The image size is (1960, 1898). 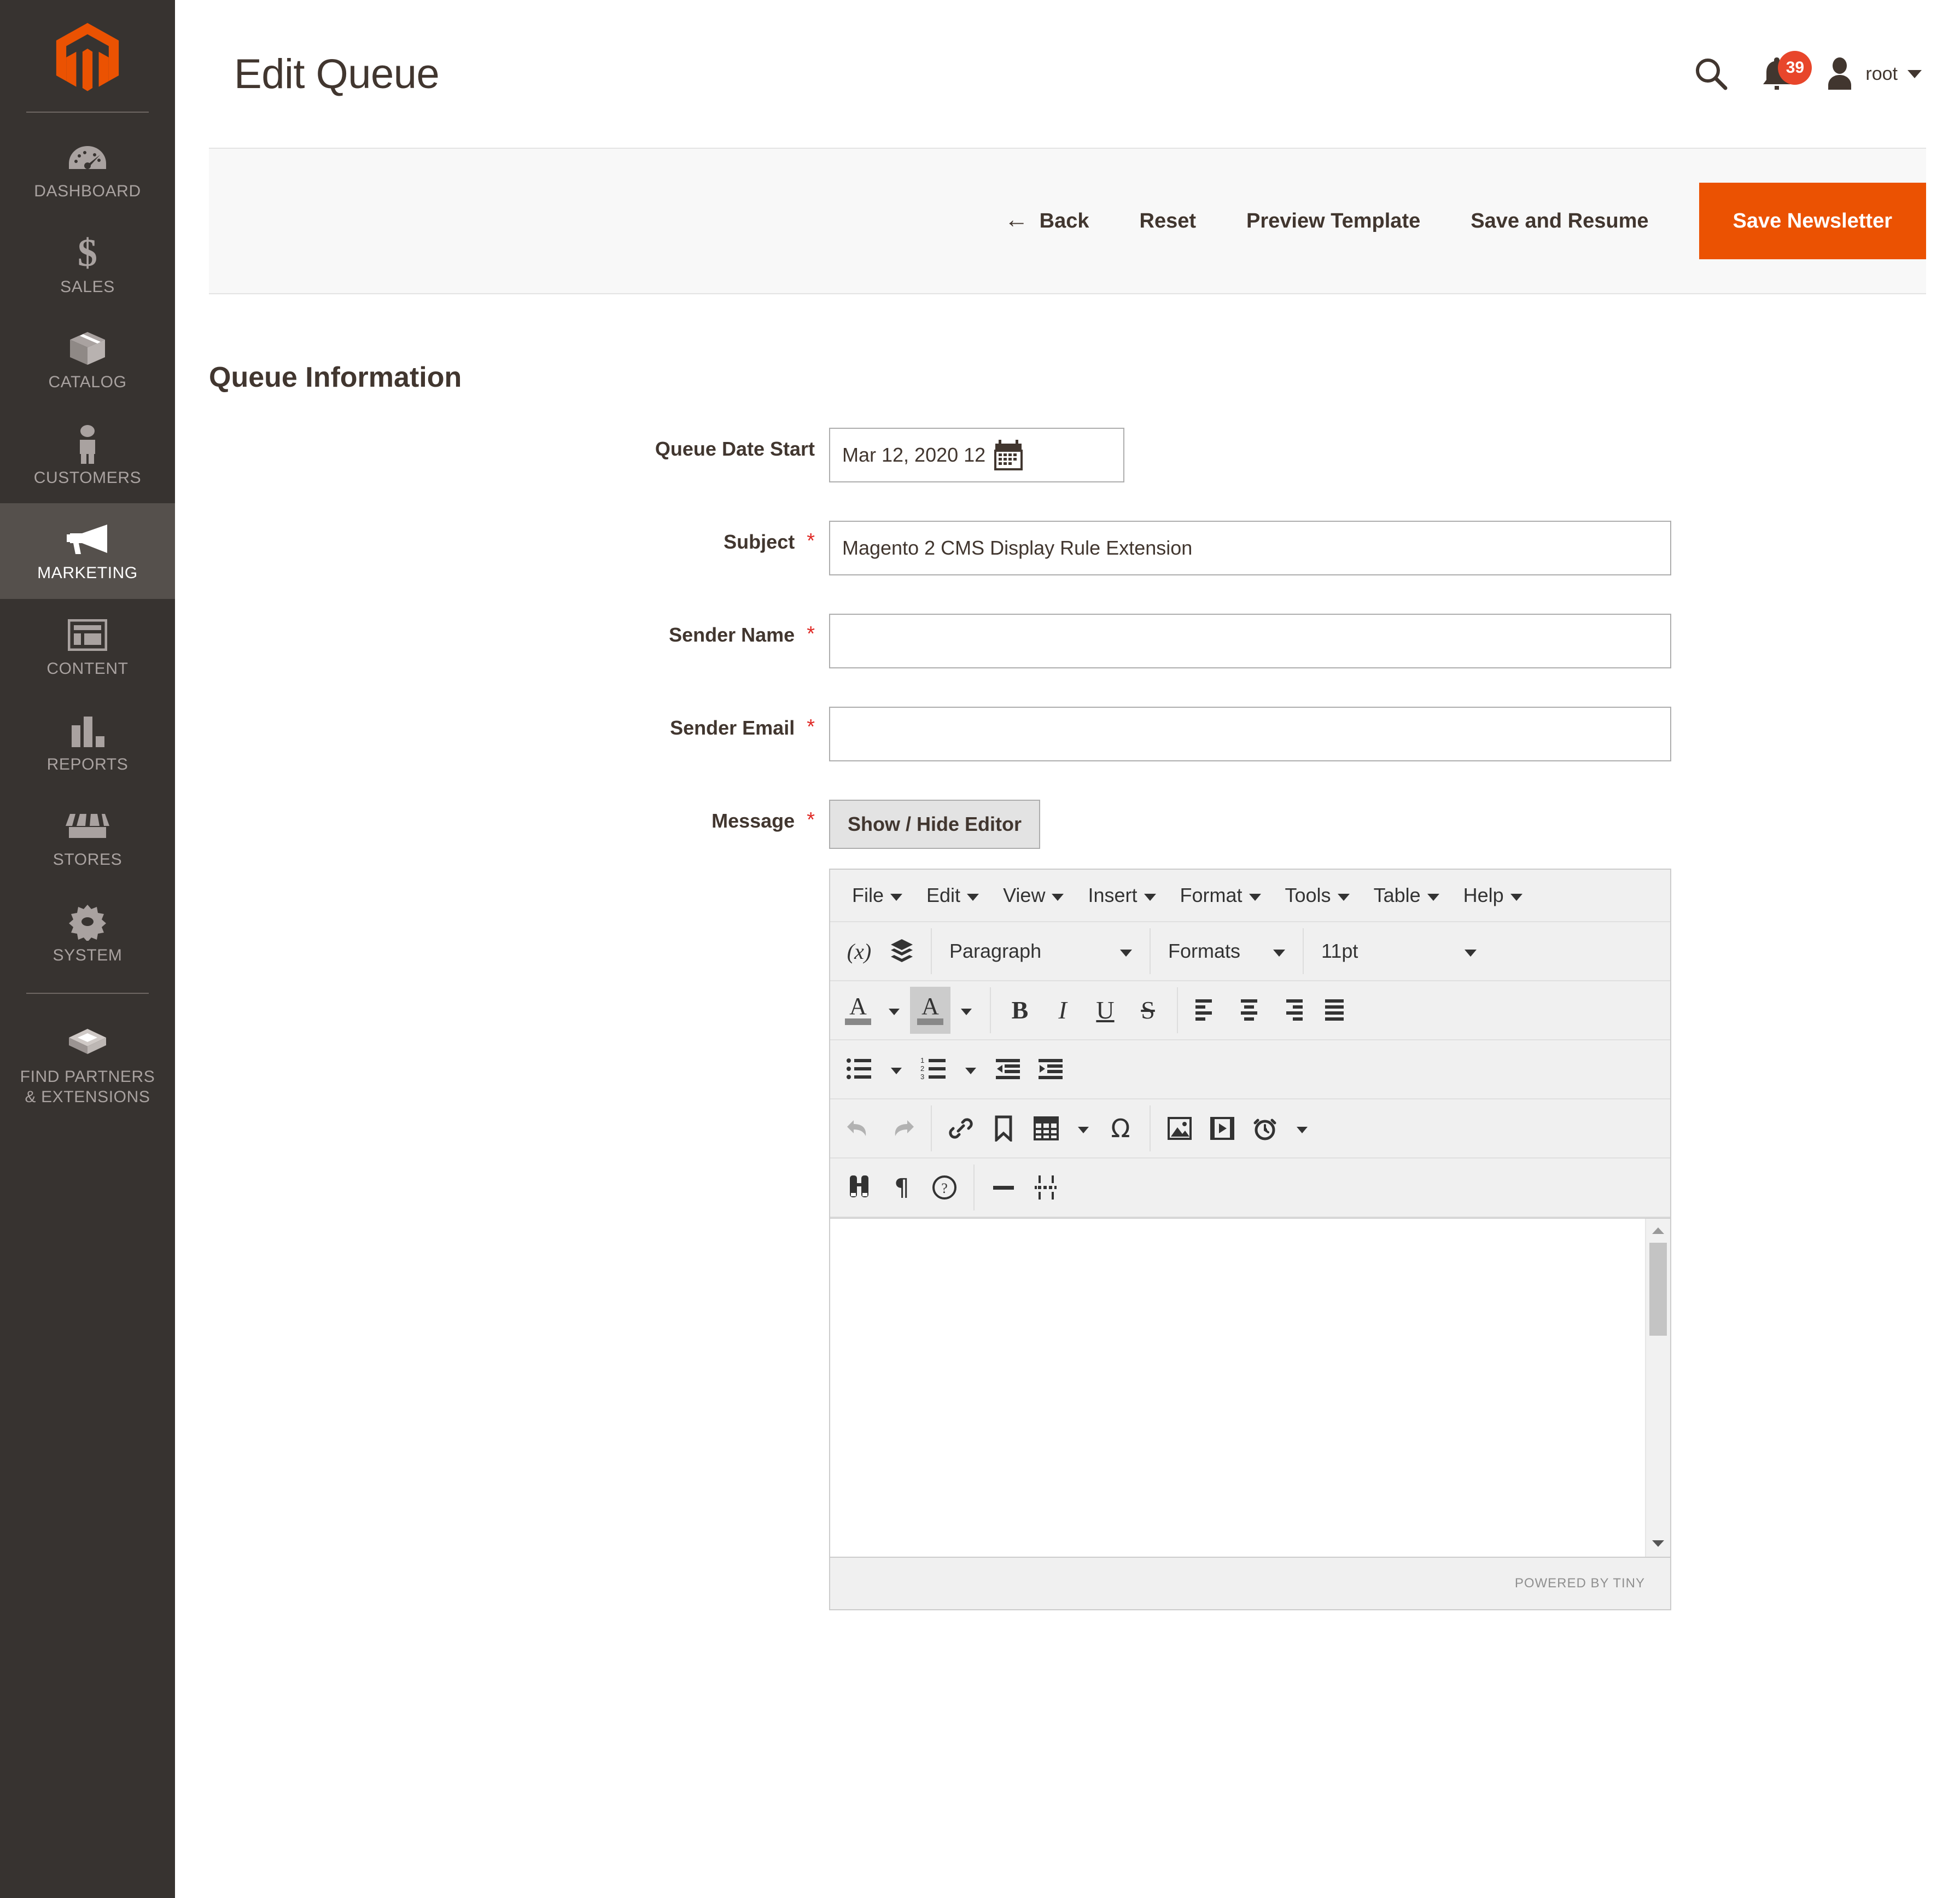 I want to click on sidebar-item-label: SYSTEM, so click(x=87, y=955).